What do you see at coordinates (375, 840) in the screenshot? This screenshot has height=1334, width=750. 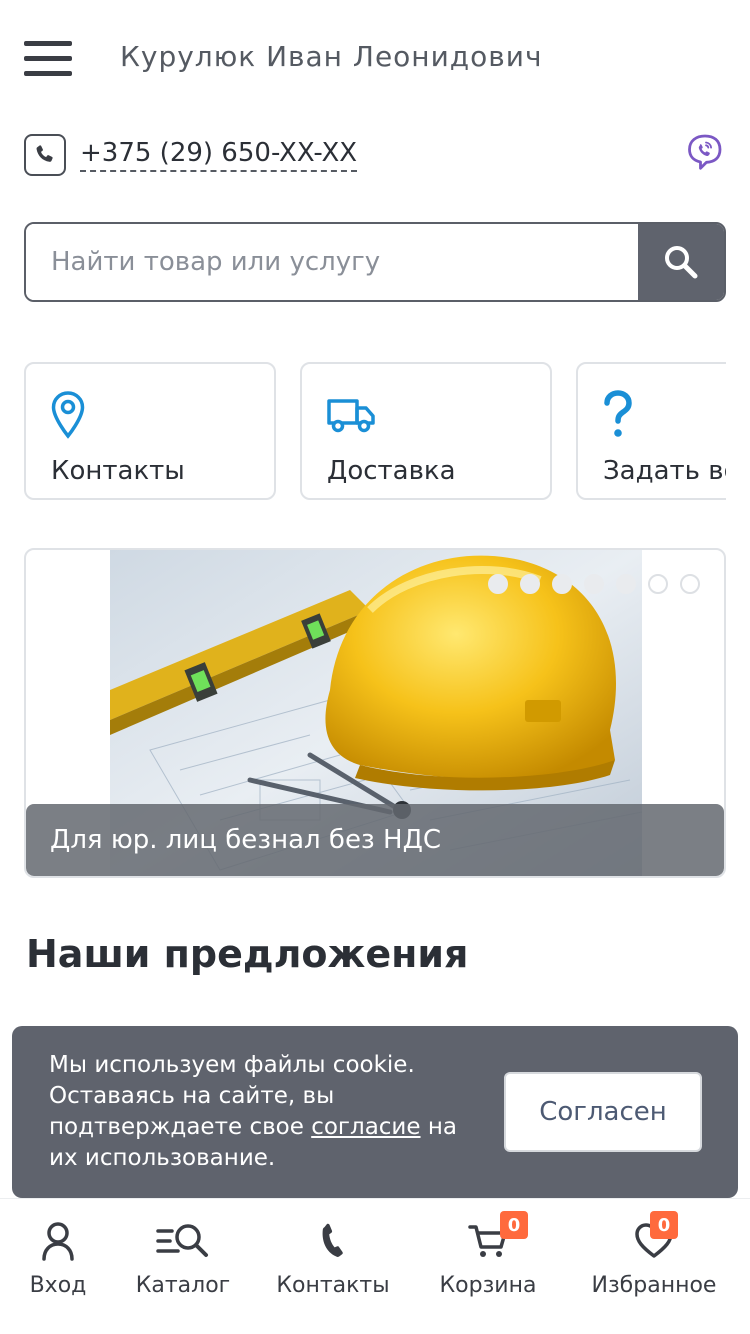 I see `banner-caption: Для юр. лиц безнал без НДС` at bounding box center [375, 840].